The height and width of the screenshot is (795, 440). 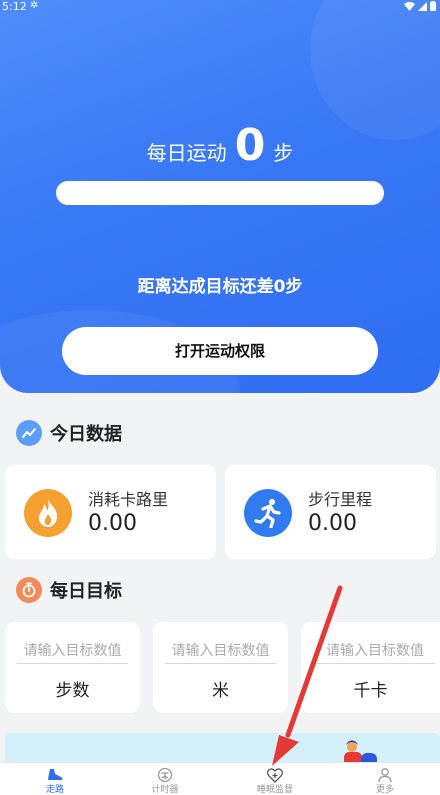 What do you see at coordinates (433, 6) in the screenshot?
I see `battery-icon` at bounding box center [433, 6].